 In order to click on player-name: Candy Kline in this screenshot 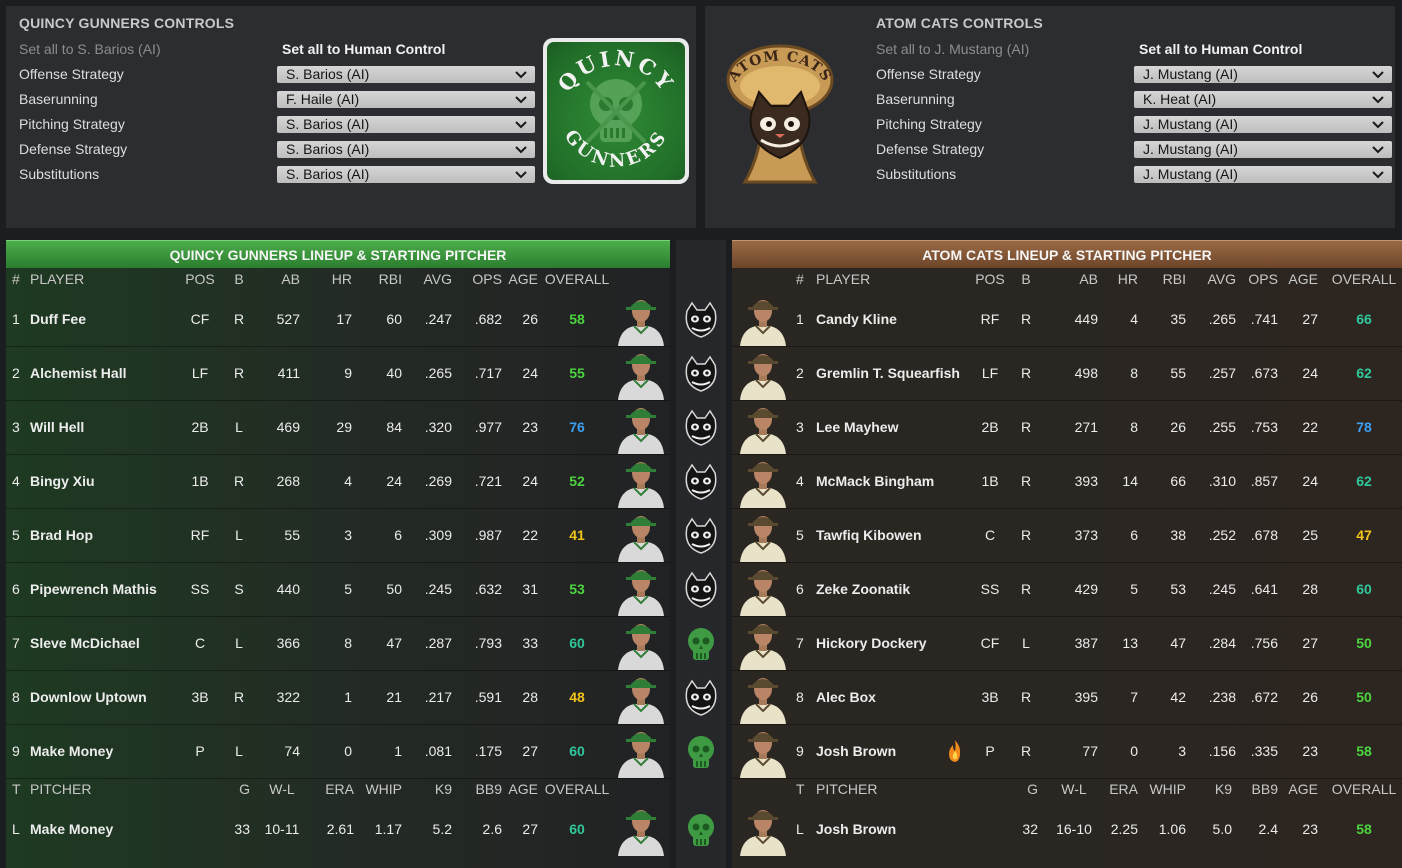, I will do `click(896, 319)`.